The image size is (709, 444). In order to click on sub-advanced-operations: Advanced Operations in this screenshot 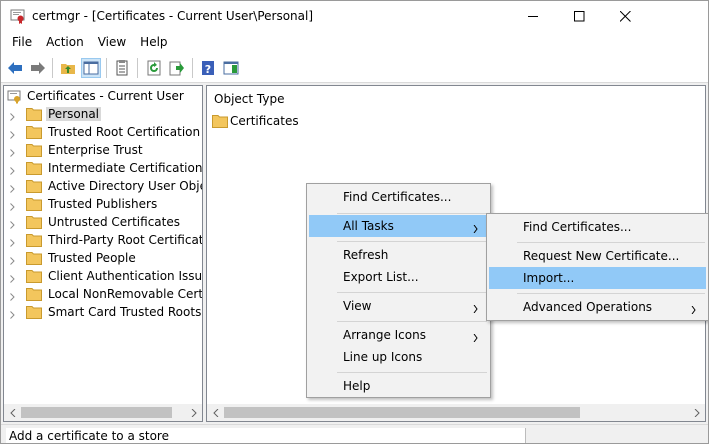, I will do `click(597, 307)`.